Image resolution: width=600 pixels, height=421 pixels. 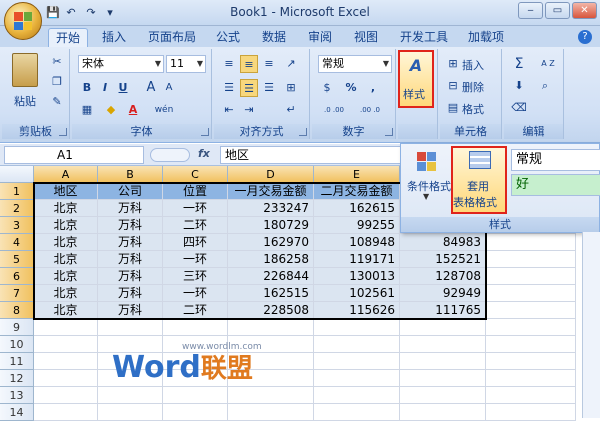 What do you see at coordinates (87, 88) in the screenshot?
I see `bold-button: B` at bounding box center [87, 88].